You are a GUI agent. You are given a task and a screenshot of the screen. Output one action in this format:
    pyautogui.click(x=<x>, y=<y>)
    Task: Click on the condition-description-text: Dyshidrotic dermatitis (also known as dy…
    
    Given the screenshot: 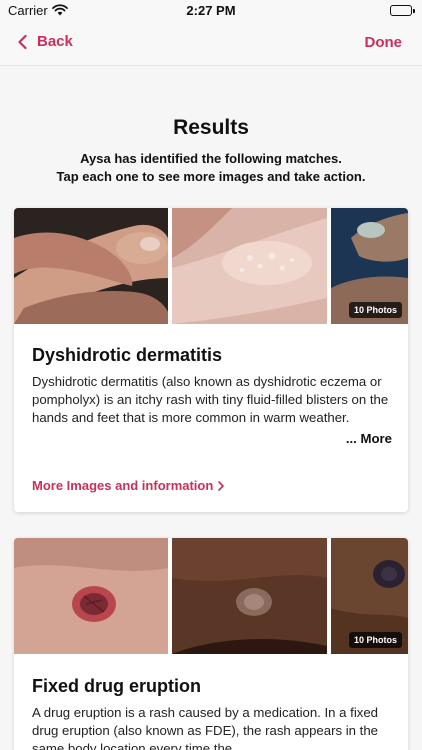 What is the action you would take?
    pyautogui.click(x=210, y=399)
    